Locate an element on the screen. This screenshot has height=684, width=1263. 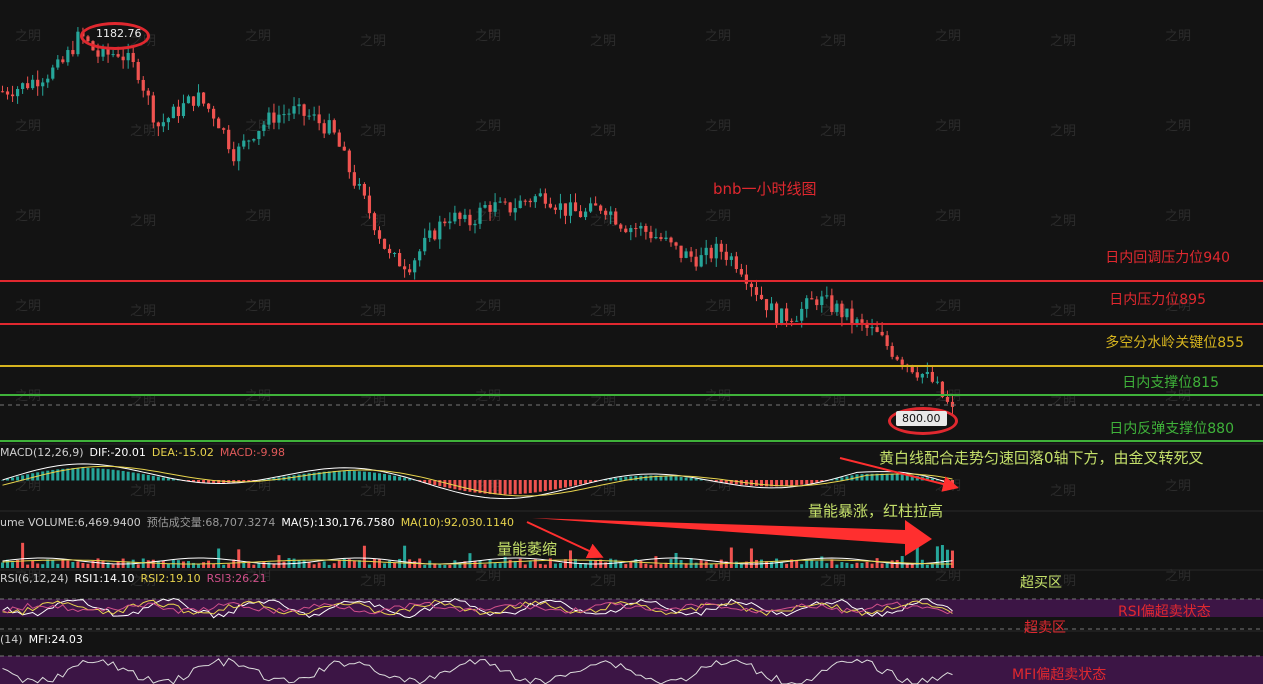
rsi-overbought-label: 超买区 is located at coordinates (1041, 583).